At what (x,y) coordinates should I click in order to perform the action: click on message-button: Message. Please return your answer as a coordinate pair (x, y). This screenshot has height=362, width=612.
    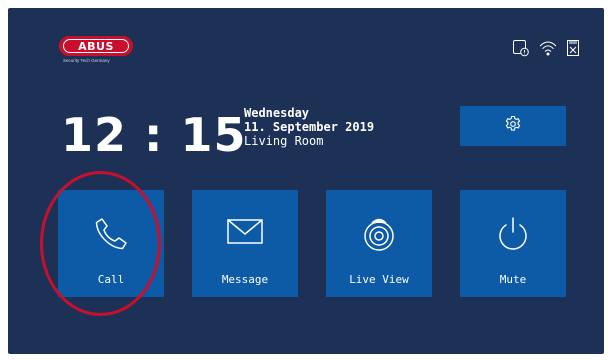
    Looking at the image, I should click on (245, 243).